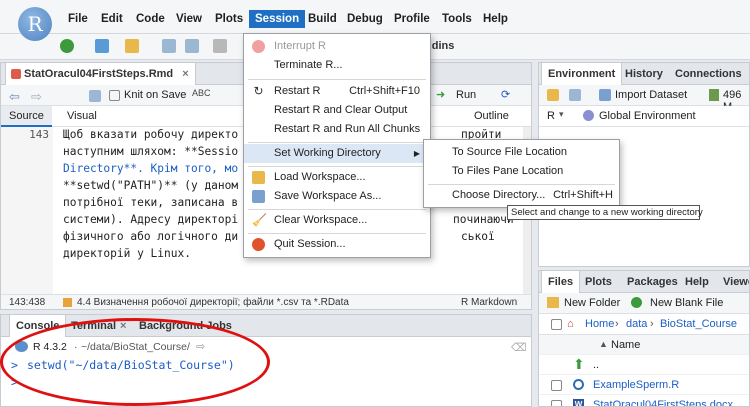 This screenshot has width=750, height=407. I want to click on close-terminal-icon: ×, so click(123, 326).